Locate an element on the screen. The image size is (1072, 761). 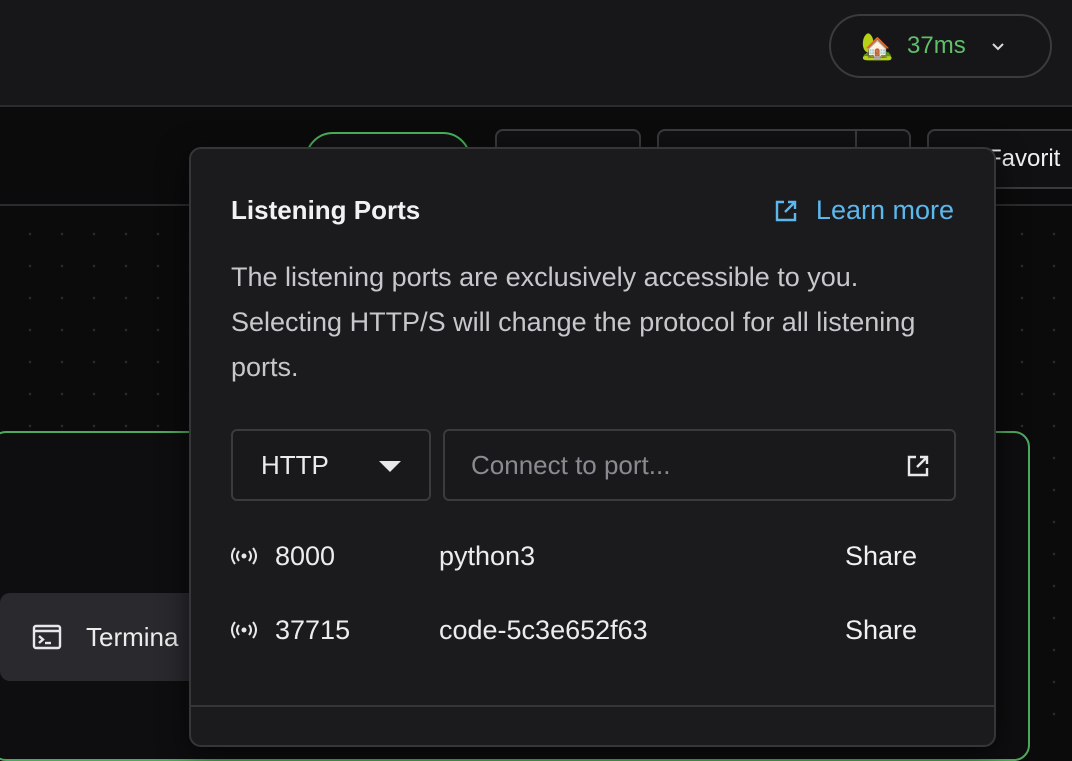
connect-port-field is located at coordinates (699, 465).